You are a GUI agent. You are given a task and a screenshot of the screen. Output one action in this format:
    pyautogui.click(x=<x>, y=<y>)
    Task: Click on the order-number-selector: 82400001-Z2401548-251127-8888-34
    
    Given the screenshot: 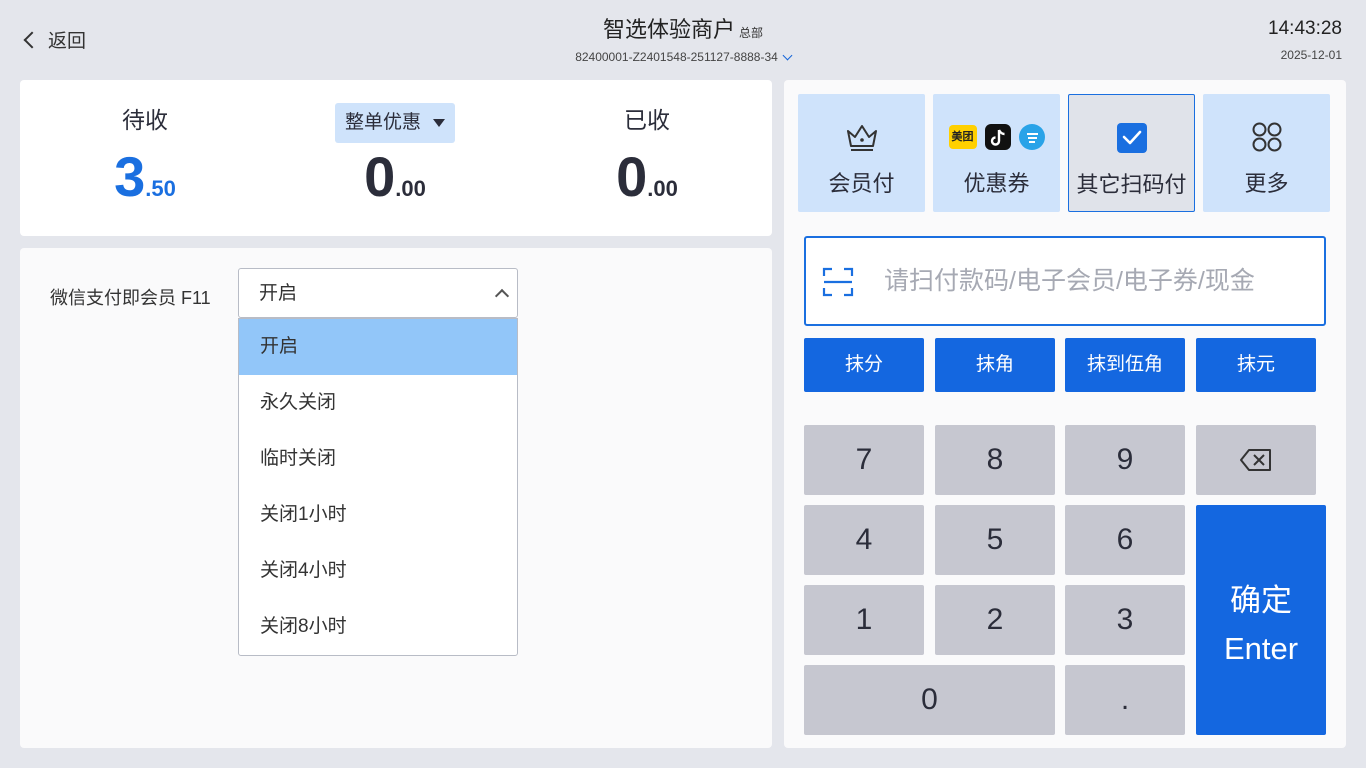 What is the action you would take?
    pyautogui.click(x=684, y=57)
    